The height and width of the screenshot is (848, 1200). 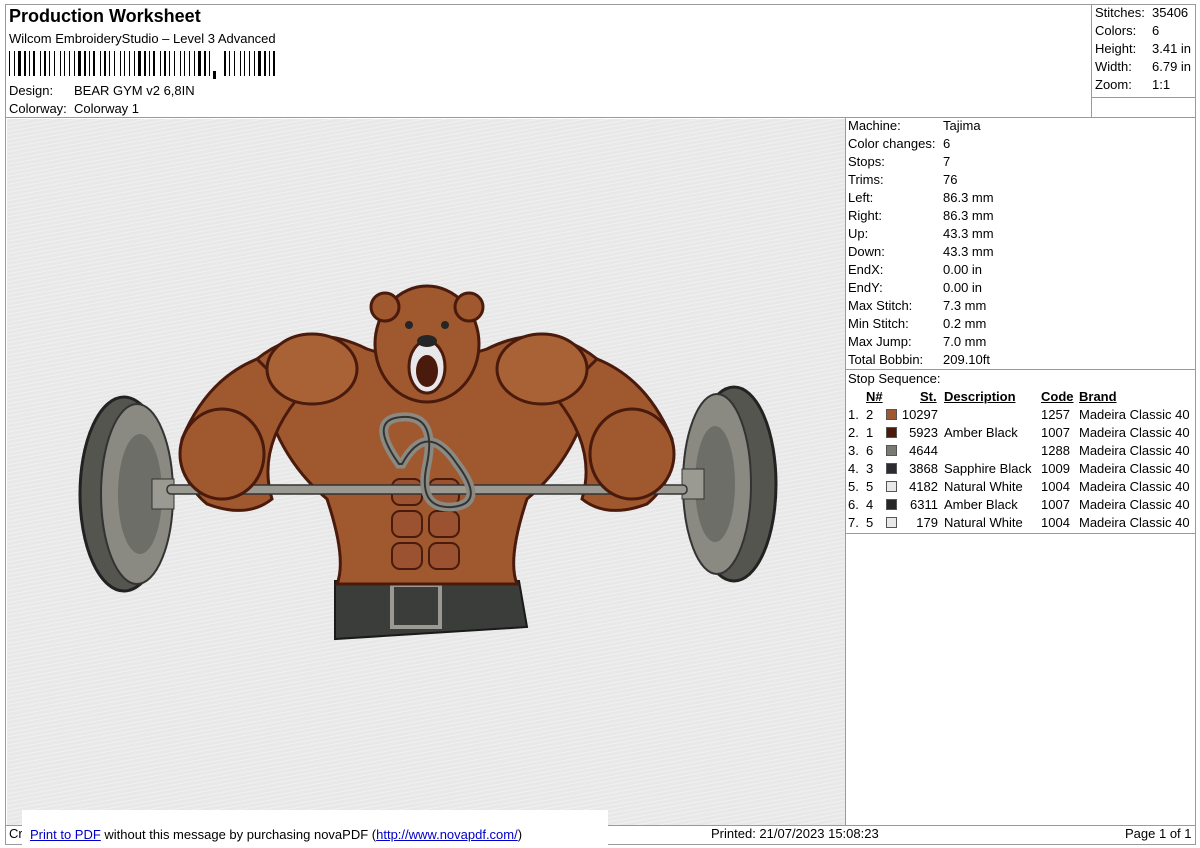 I want to click on novapdf-url-link: http://www.novapdf.com/, so click(x=447, y=834).